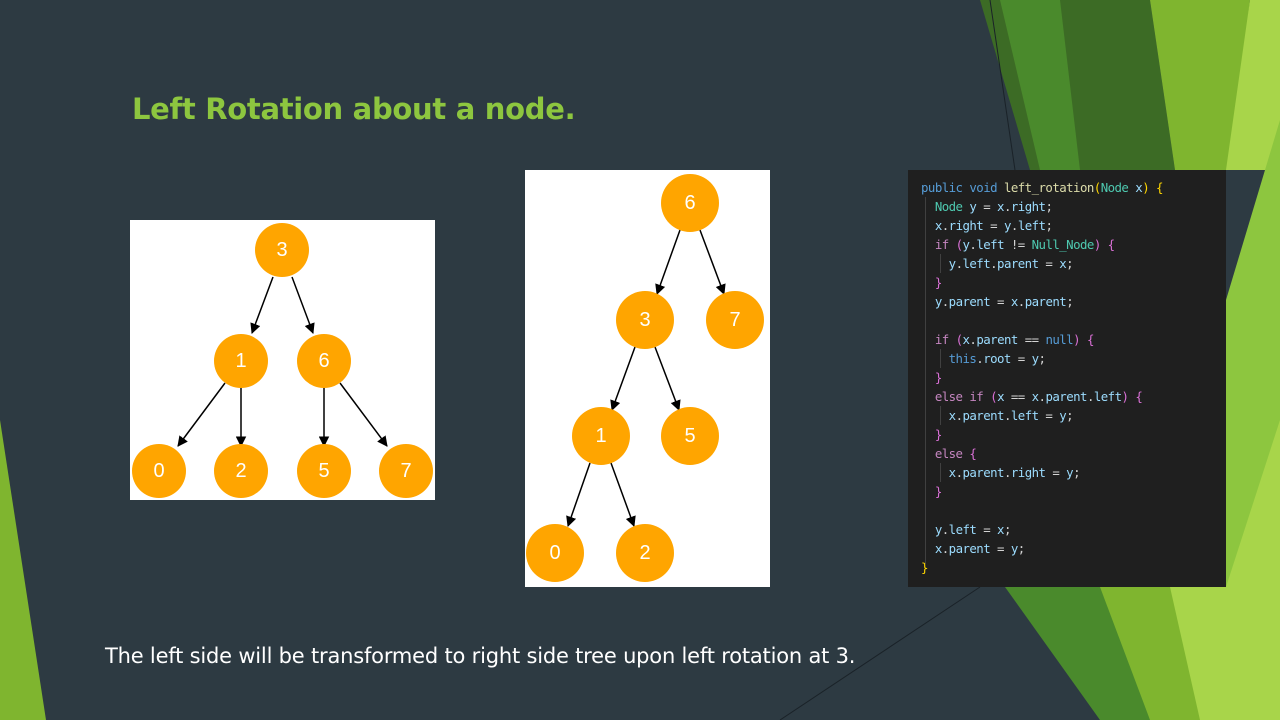 This screenshot has width=1280, height=720. What do you see at coordinates (979, 548) in the screenshot?
I see `code-line: x.parent = y;` at bounding box center [979, 548].